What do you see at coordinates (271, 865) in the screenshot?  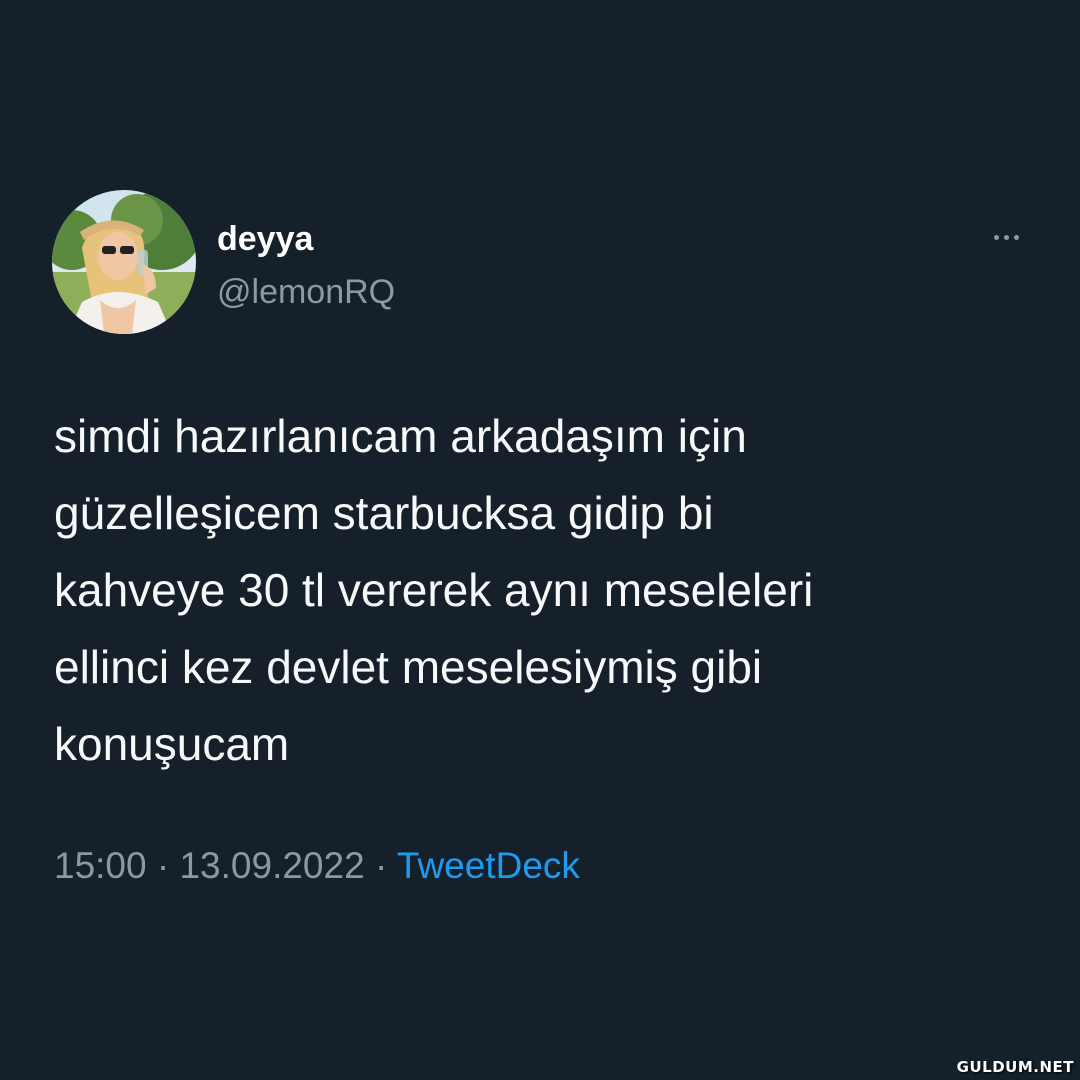 I see `tweet-date: 13.09.2022` at bounding box center [271, 865].